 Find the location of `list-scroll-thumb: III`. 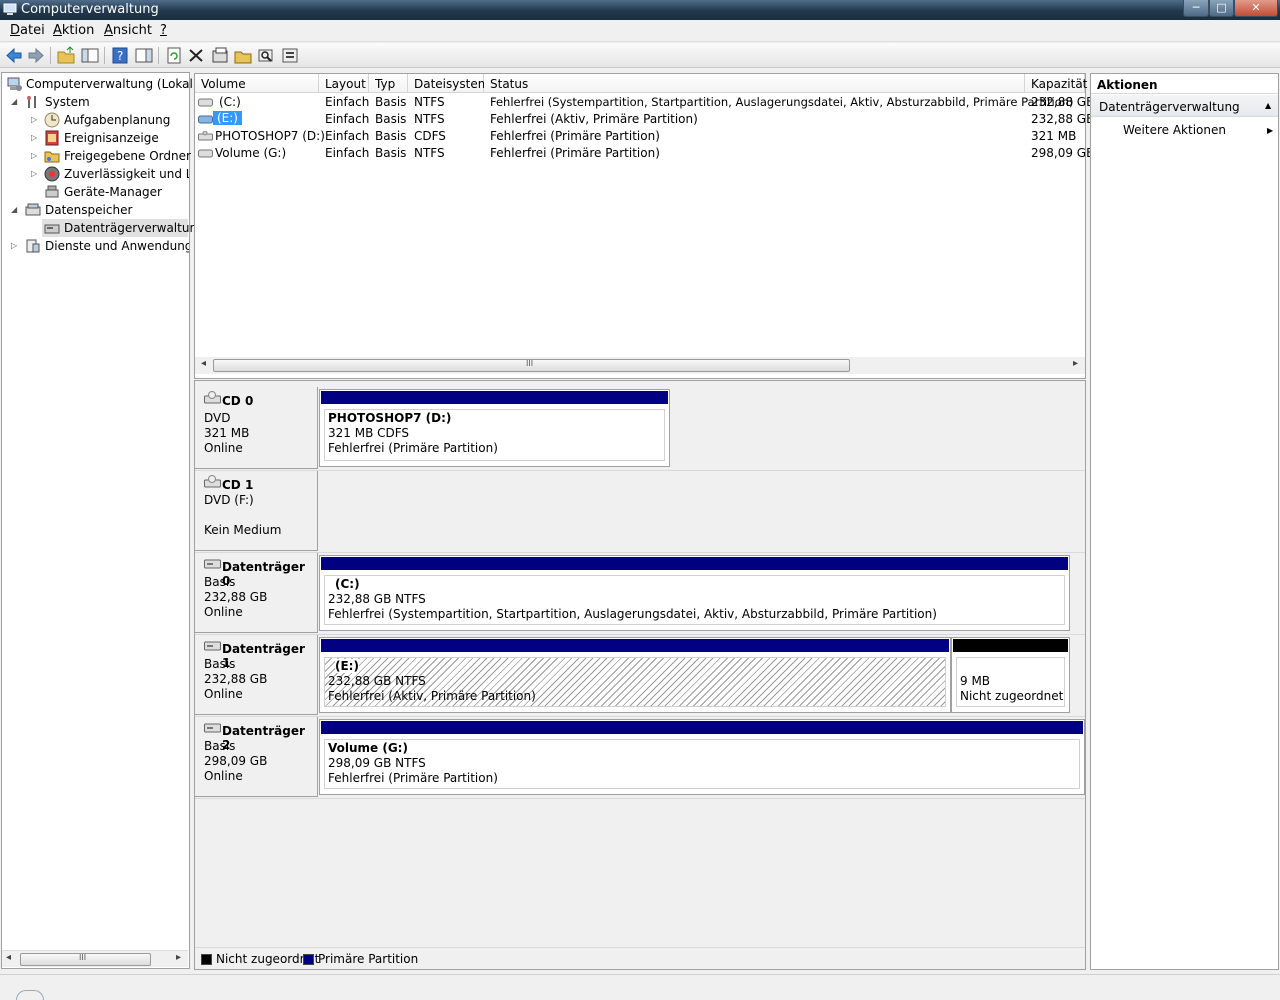

list-scroll-thumb: III is located at coordinates (531, 365).